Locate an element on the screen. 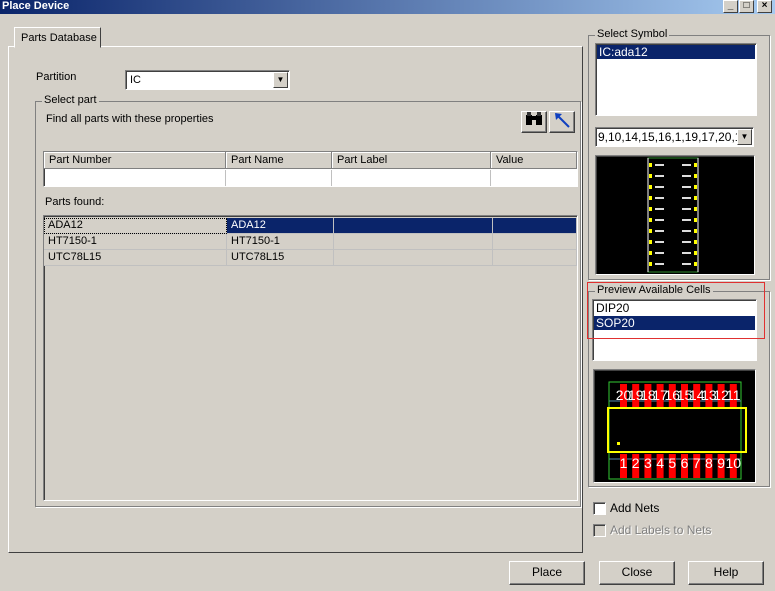 This screenshot has height=591, width=775. pad-number: 7 is located at coordinates (697, 463).